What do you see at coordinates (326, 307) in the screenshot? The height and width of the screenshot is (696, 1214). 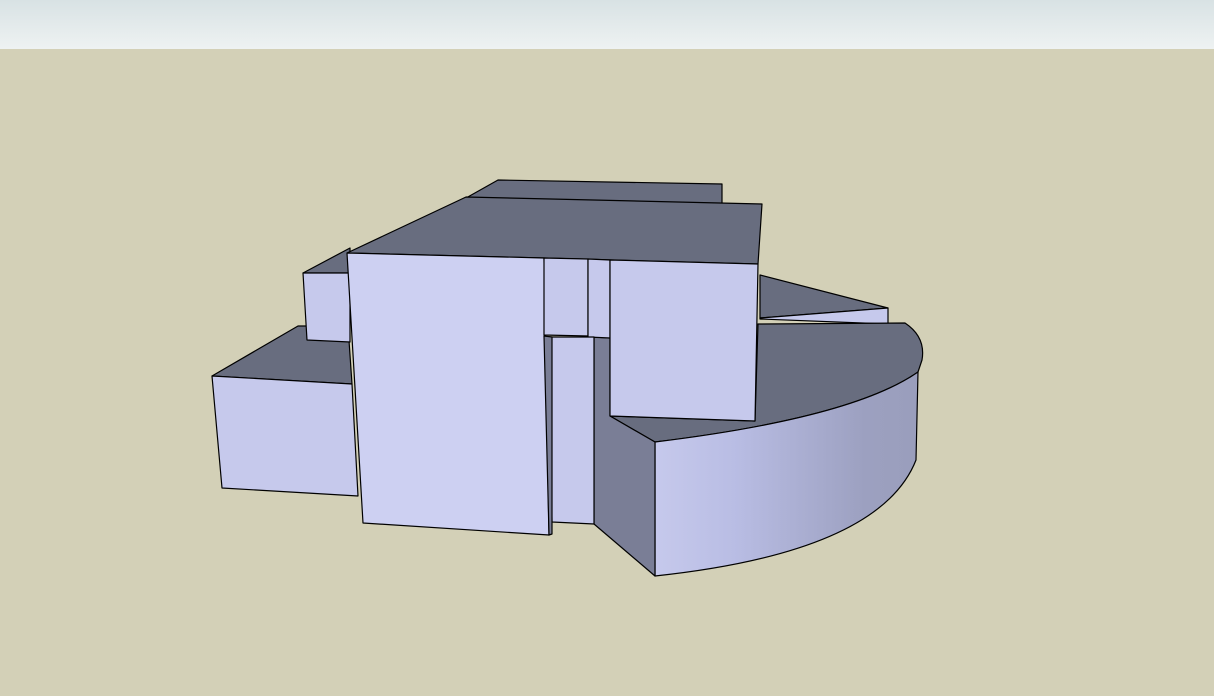 I see `upper-left-block-front` at bounding box center [326, 307].